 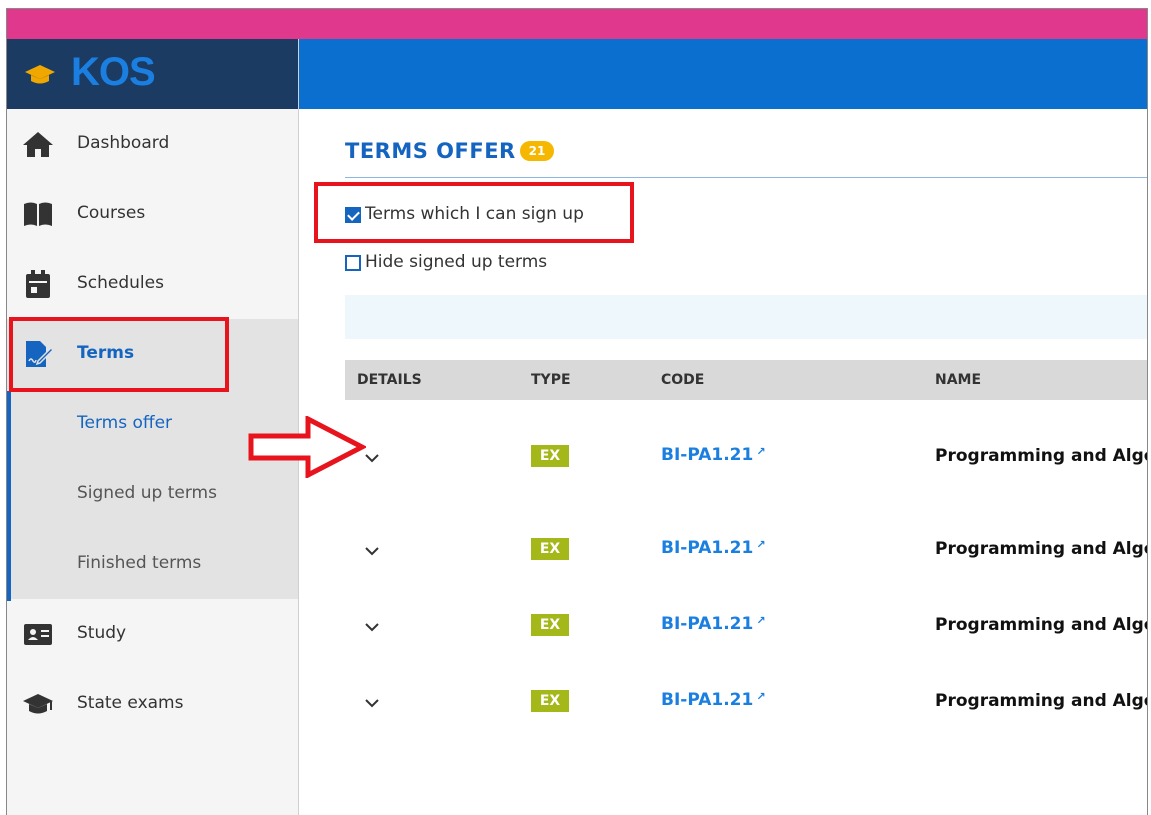 I want to click on sidebar-subitem-finished-terms: Finished terms, so click(x=152, y=564).